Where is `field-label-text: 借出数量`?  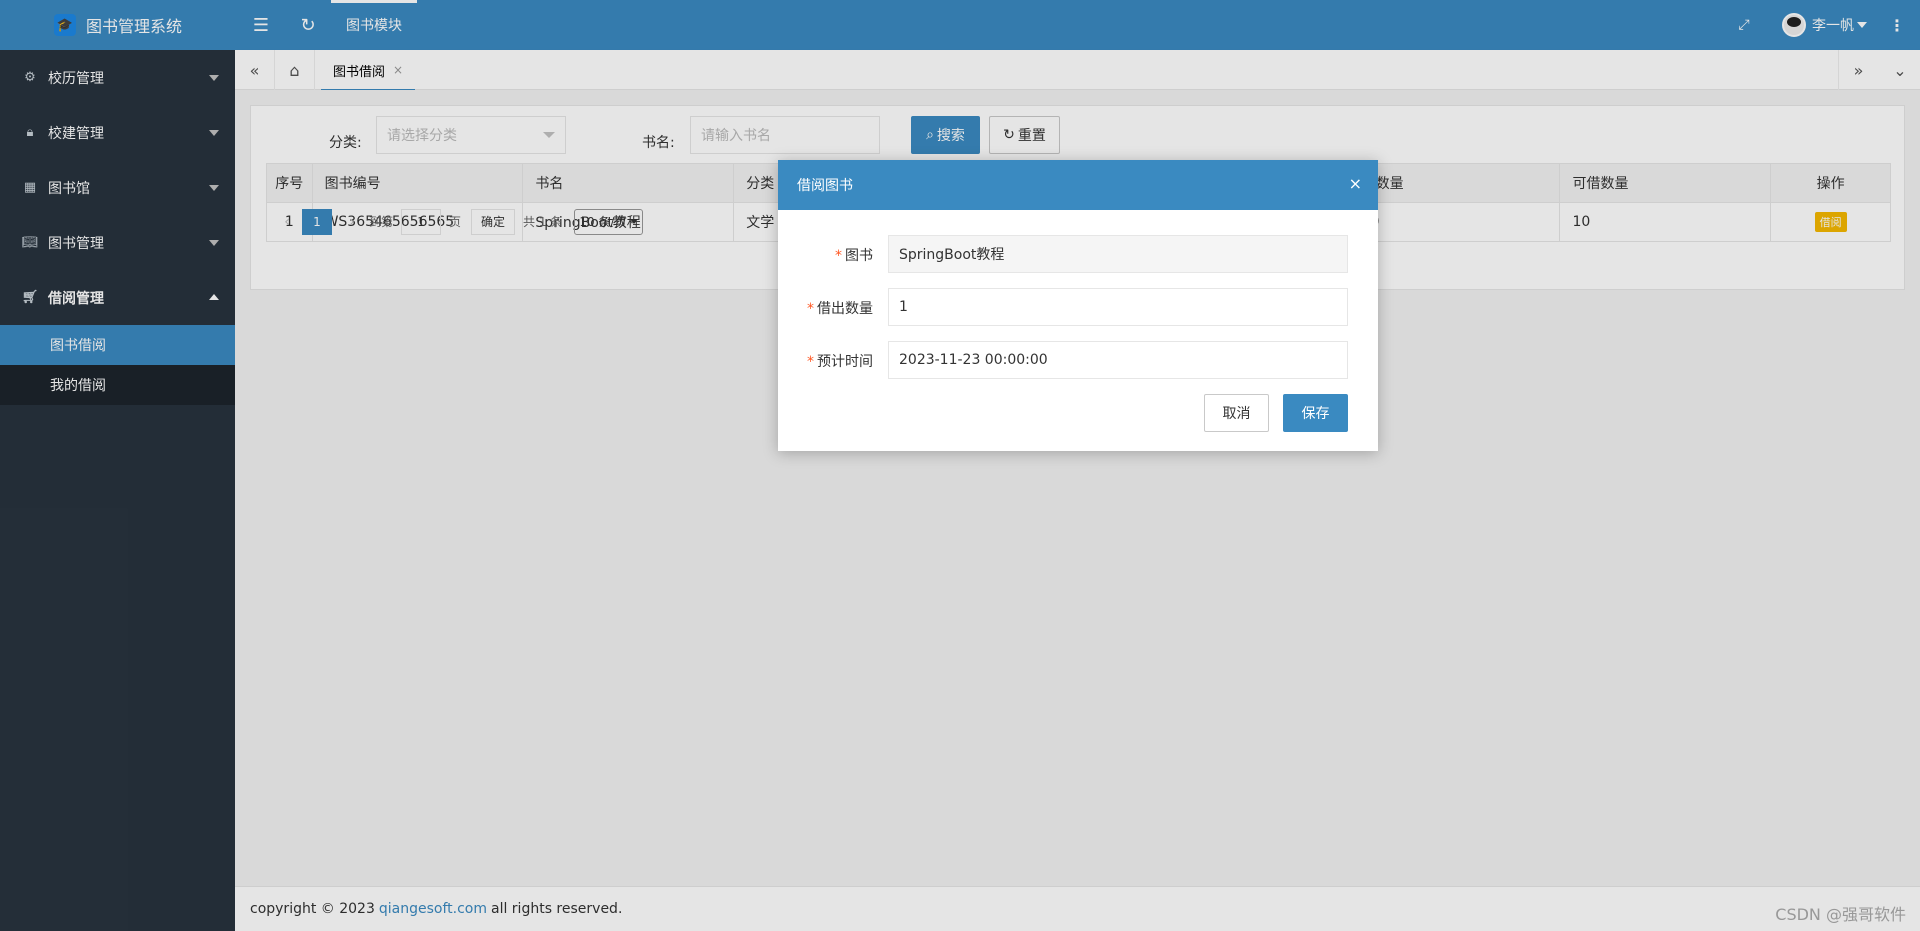
field-label-text: 借出数量 is located at coordinates (845, 309).